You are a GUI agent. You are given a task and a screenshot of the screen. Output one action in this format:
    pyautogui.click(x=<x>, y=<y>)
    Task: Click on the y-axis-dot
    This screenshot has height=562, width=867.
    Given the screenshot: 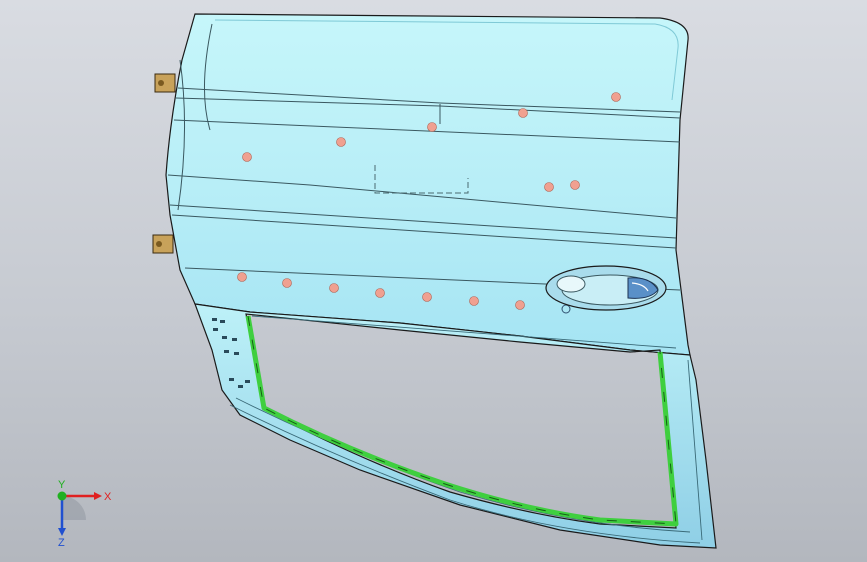 What is the action you would take?
    pyautogui.click(x=62, y=496)
    